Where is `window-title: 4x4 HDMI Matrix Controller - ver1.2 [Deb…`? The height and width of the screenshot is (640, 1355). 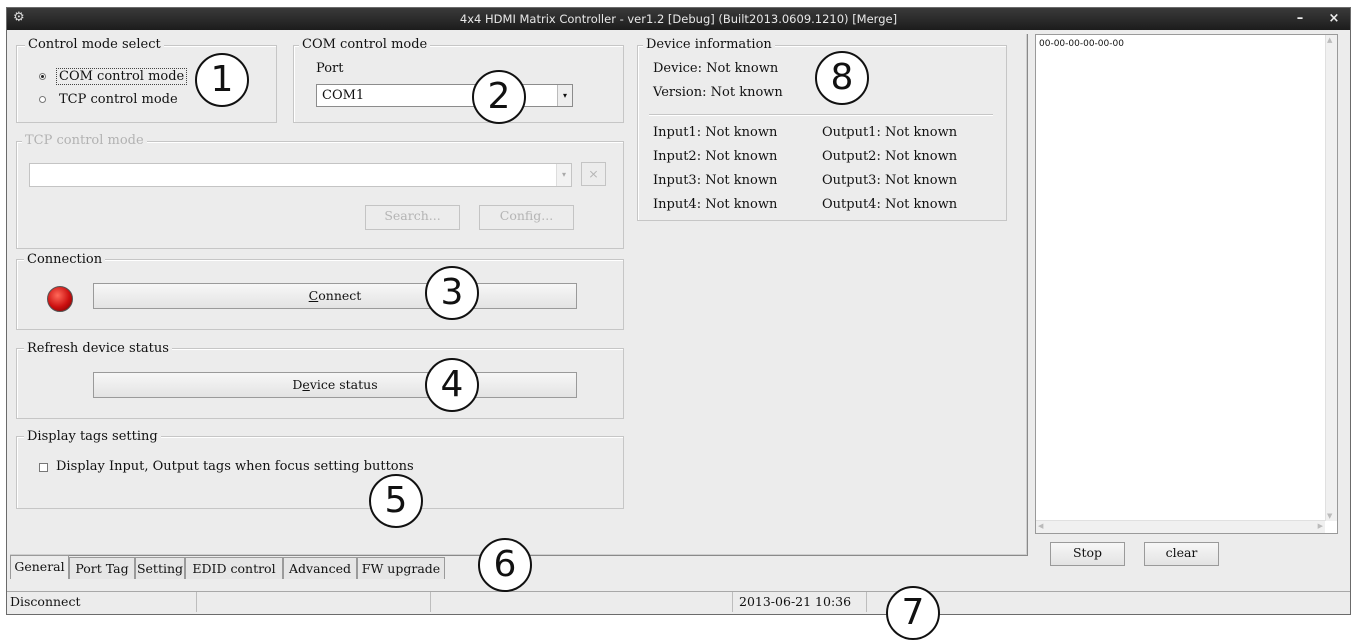
window-title: 4x4 HDMI Matrix Controller - ver1.2 [Deb… is located at coordinates (678, 19).